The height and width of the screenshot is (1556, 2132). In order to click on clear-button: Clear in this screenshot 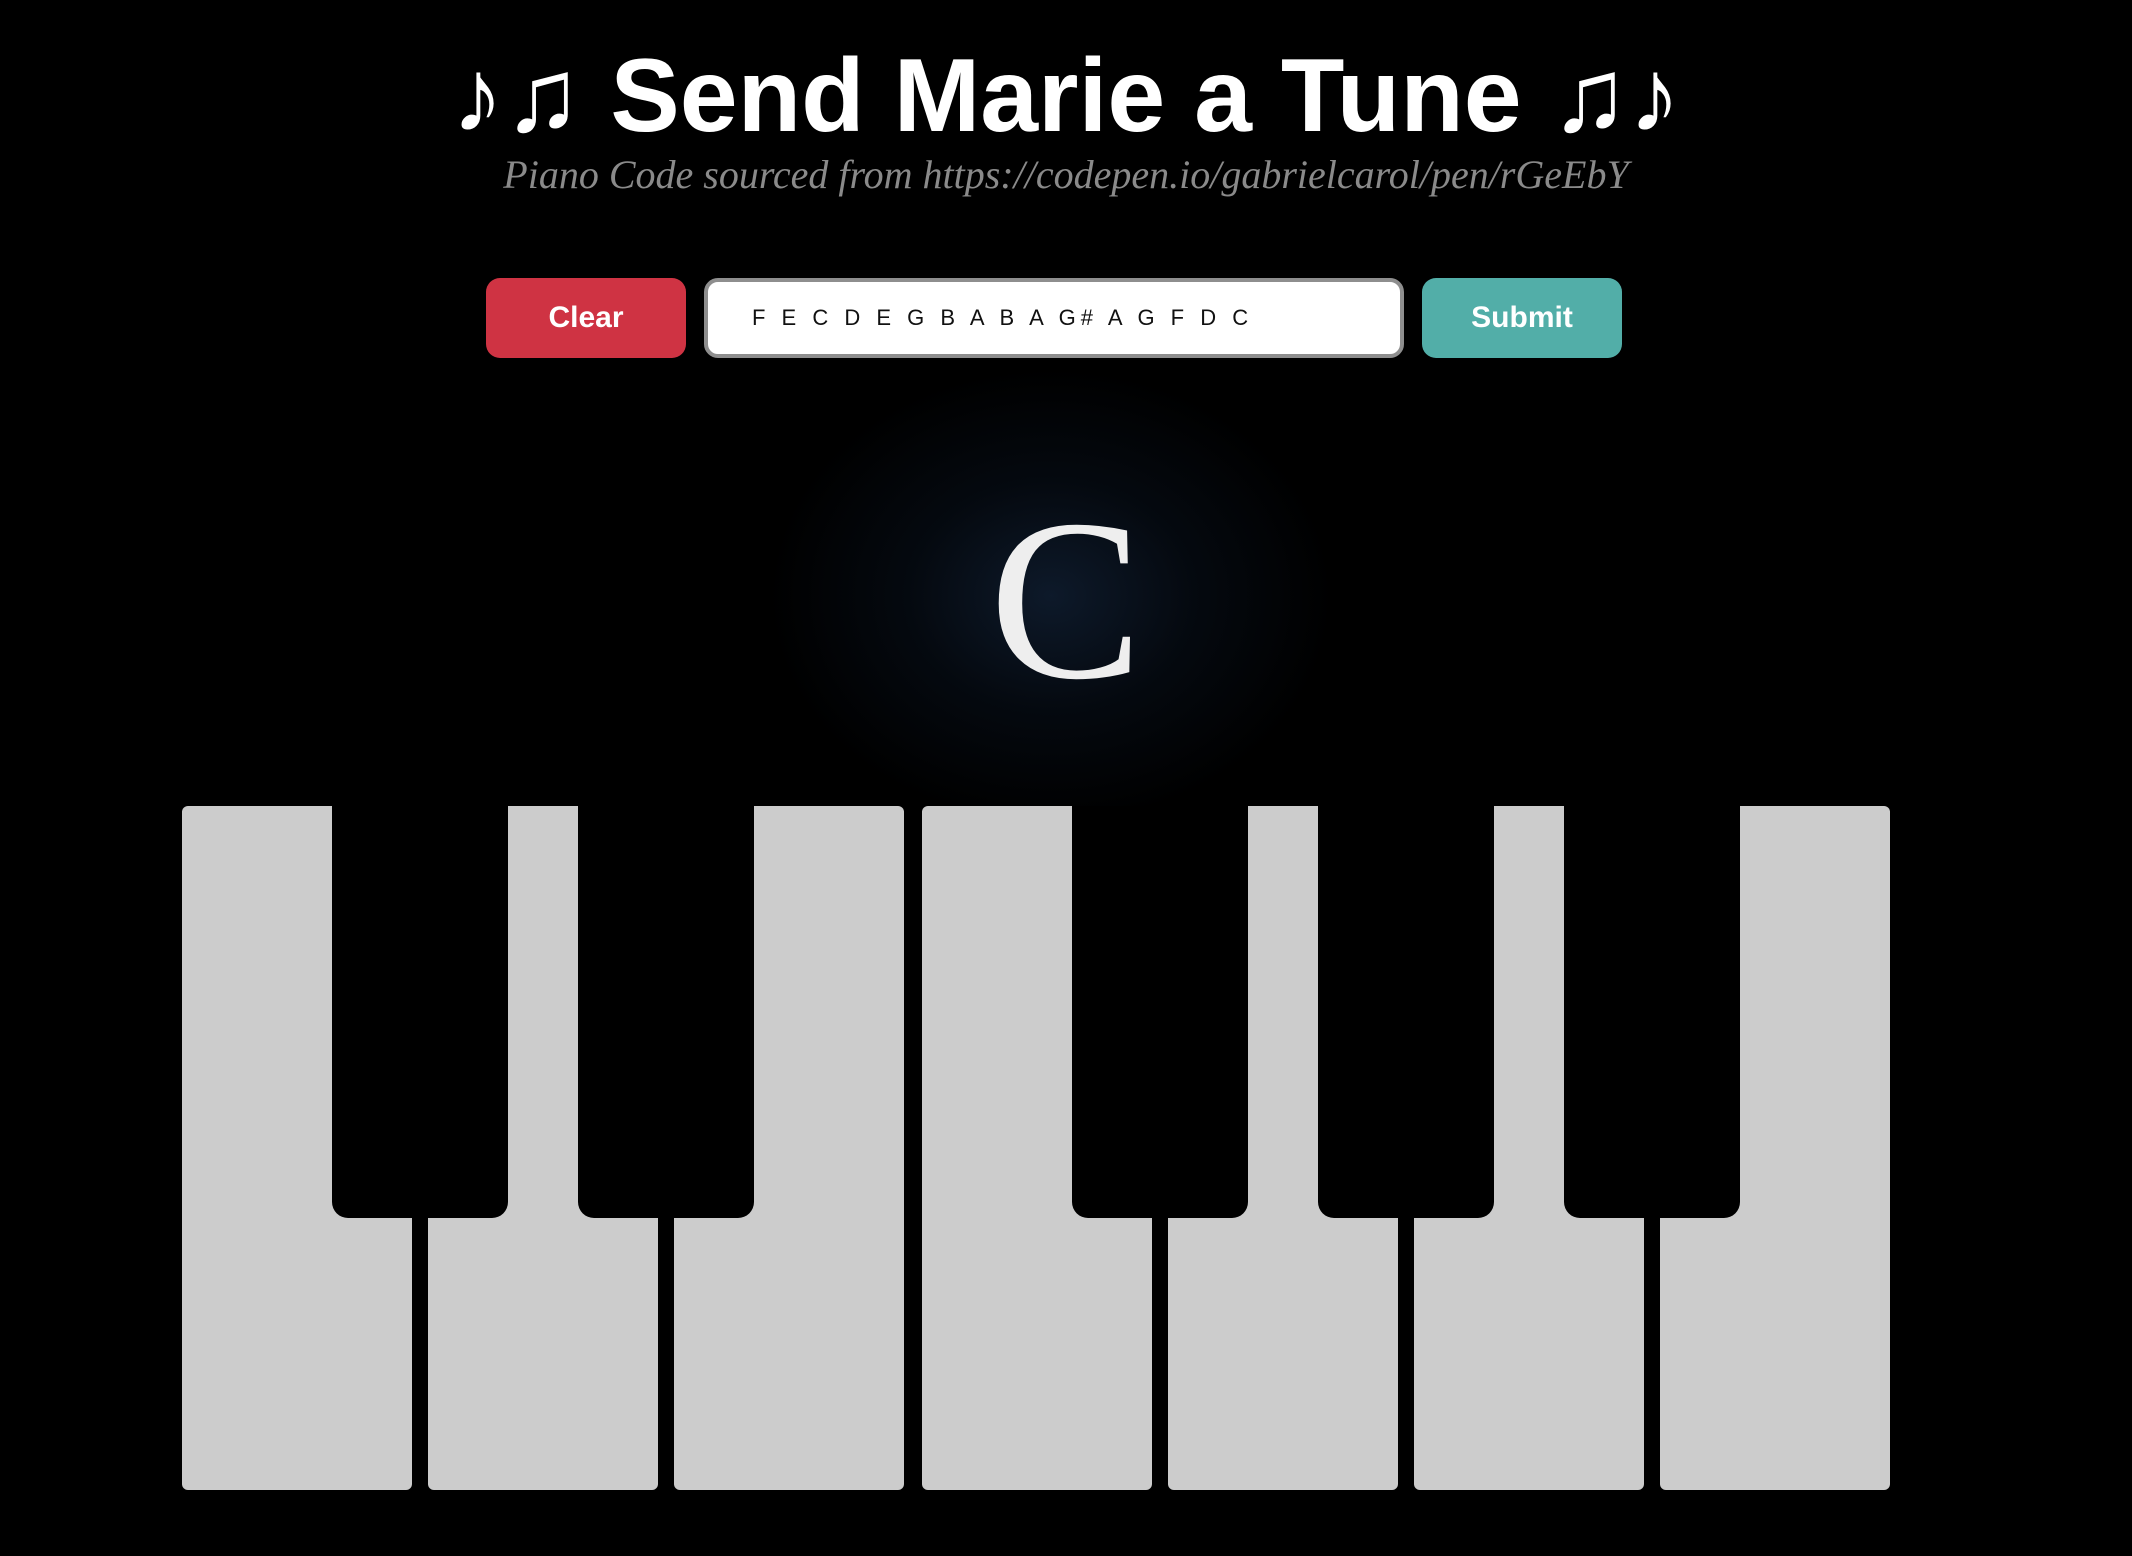, I will do `click(586, 318)`.